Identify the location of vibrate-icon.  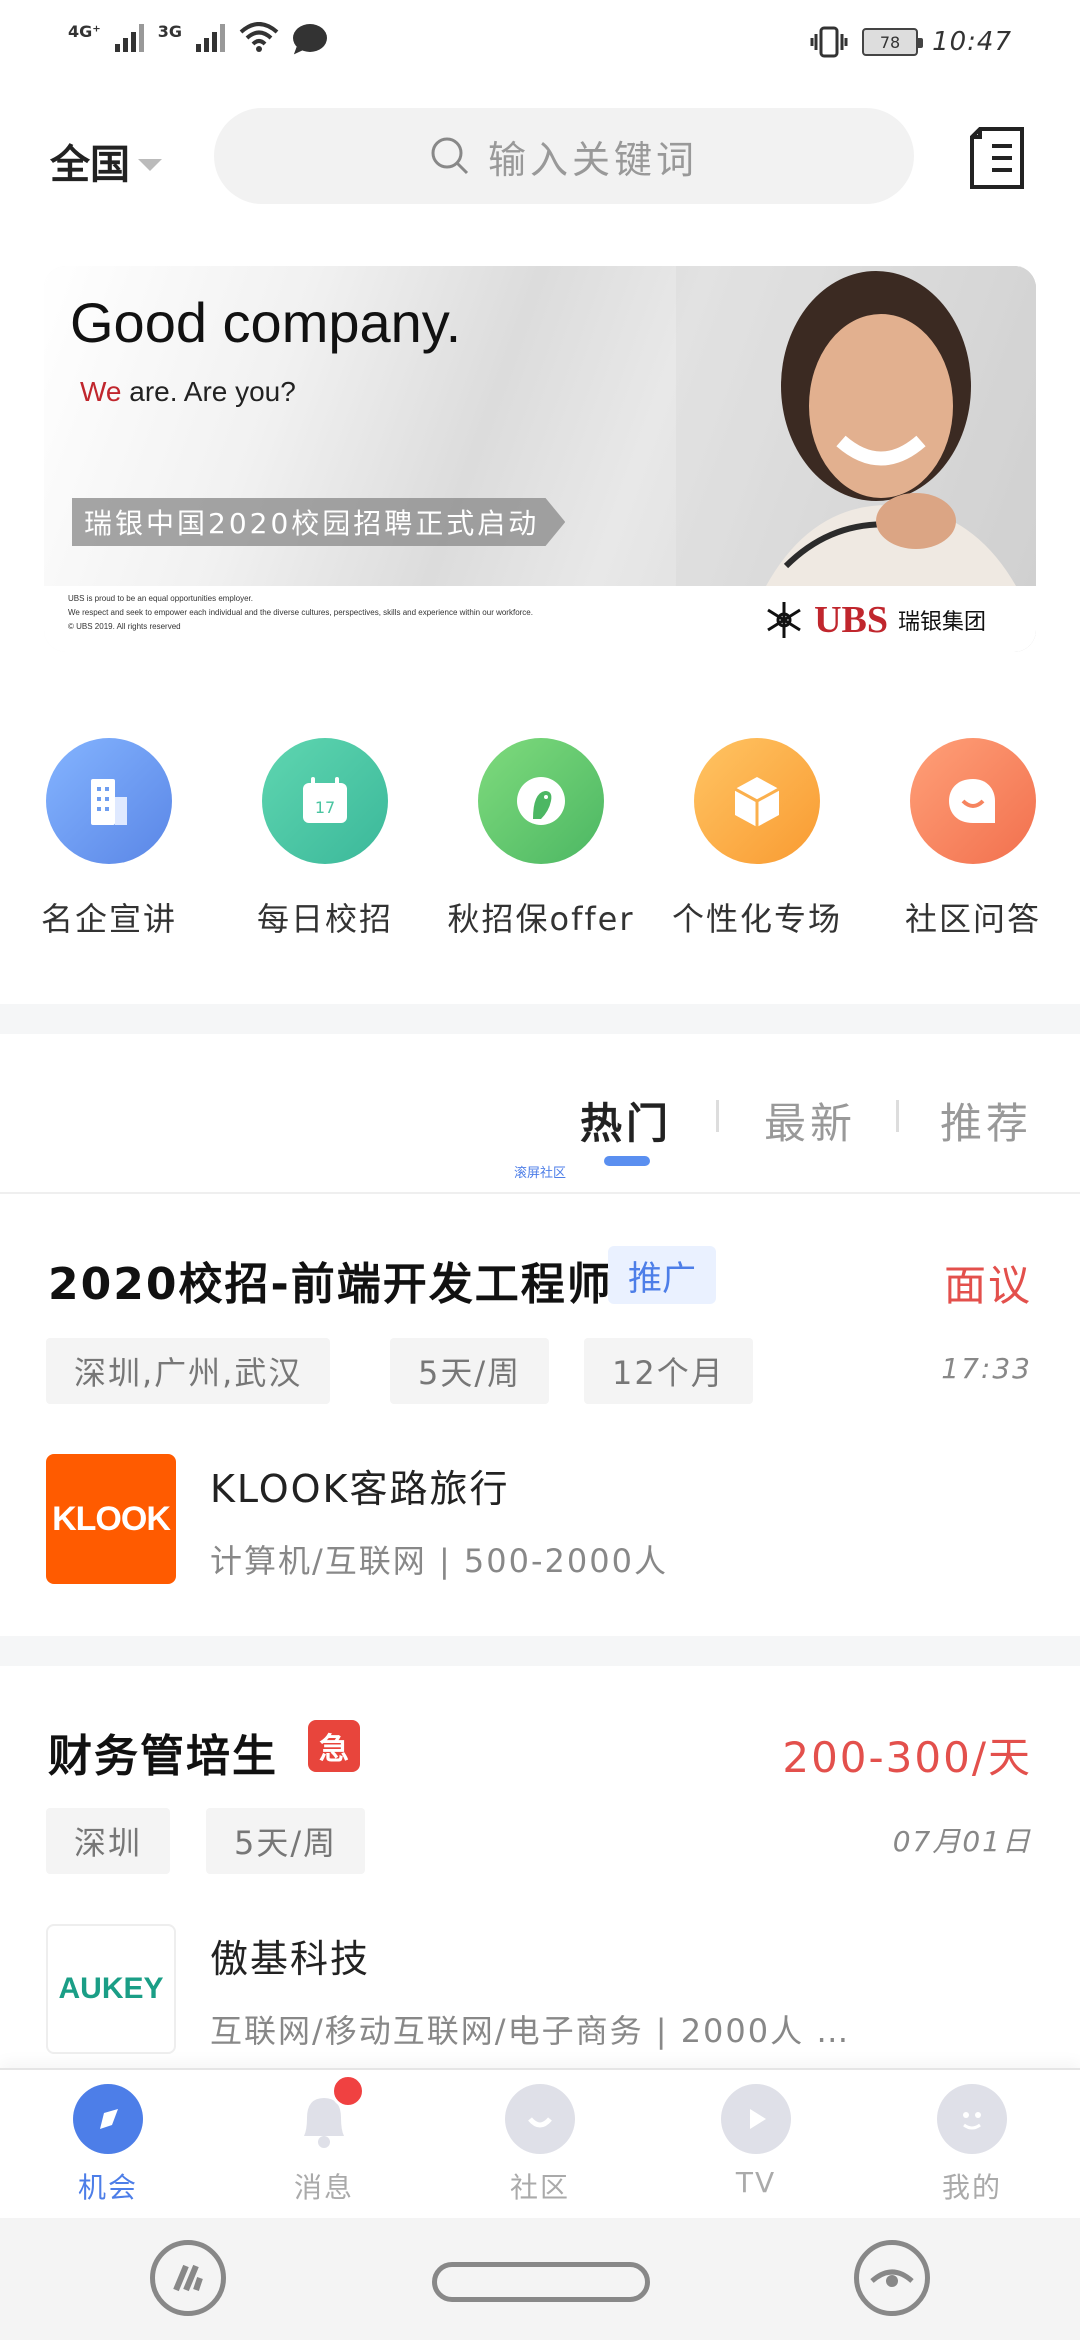
(829, 42).